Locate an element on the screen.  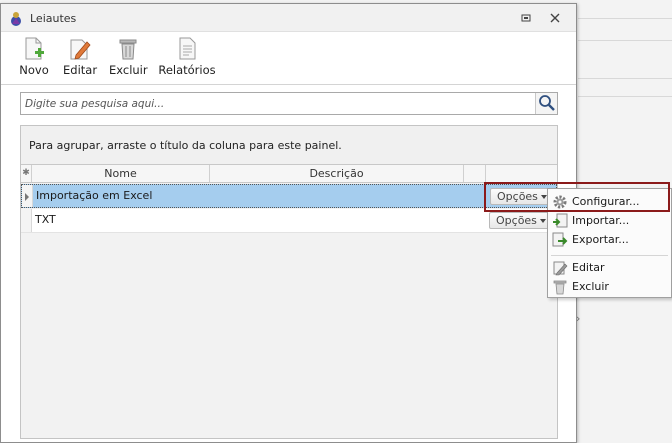
close-button is located at coordinates (555, 18).